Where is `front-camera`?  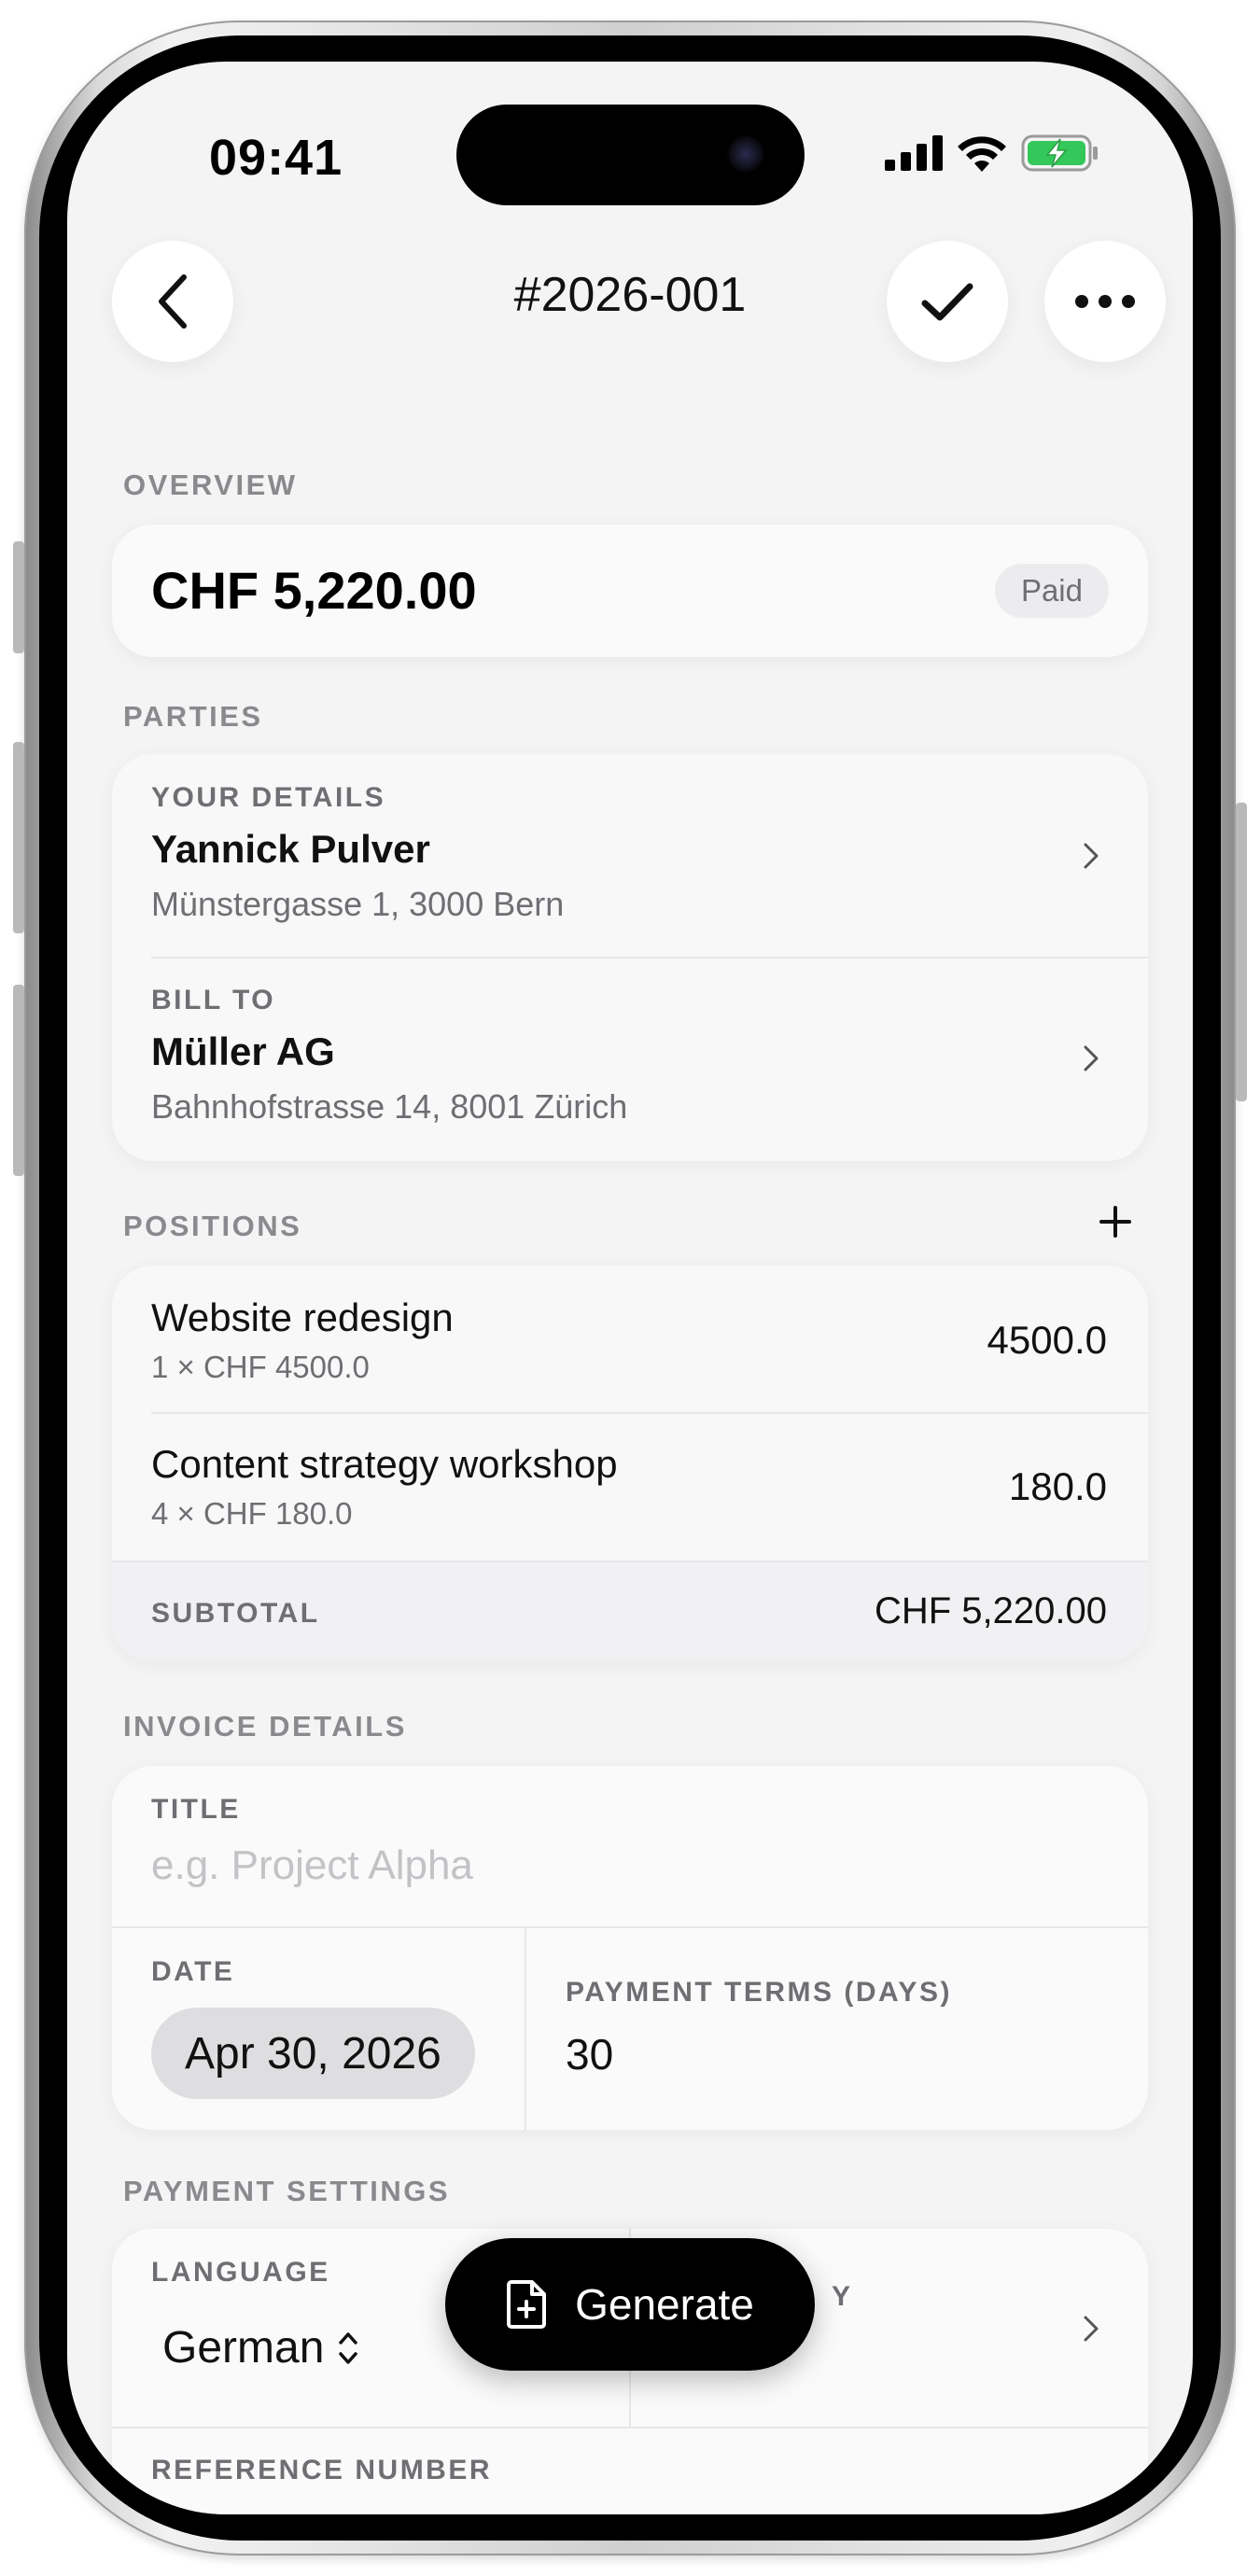 front-camera is located at coordinates (745, 154).